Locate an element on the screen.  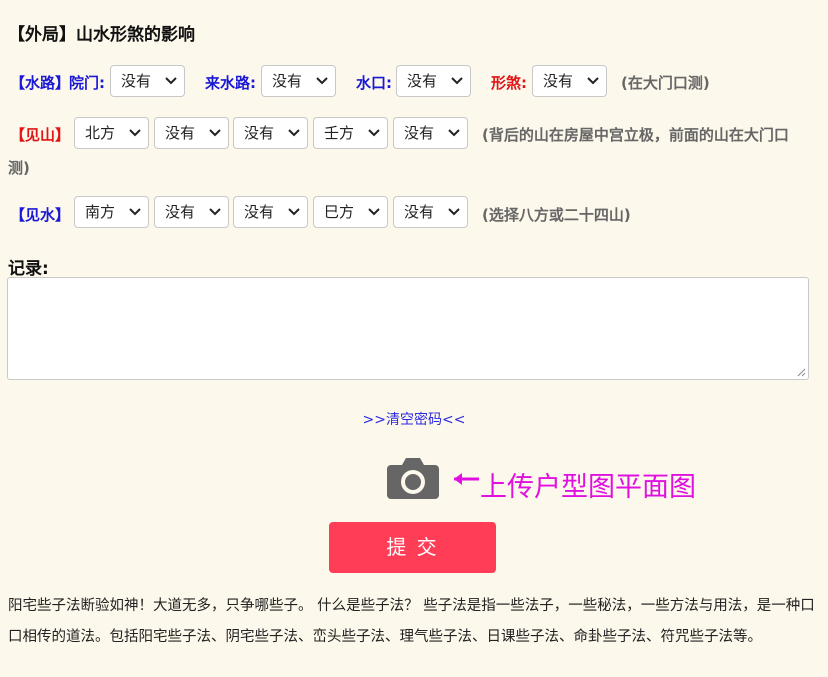
see-mountain-note: (背后的山在房屋中宫立极，前面的山在大门口 is located at coordinates (635, 135).